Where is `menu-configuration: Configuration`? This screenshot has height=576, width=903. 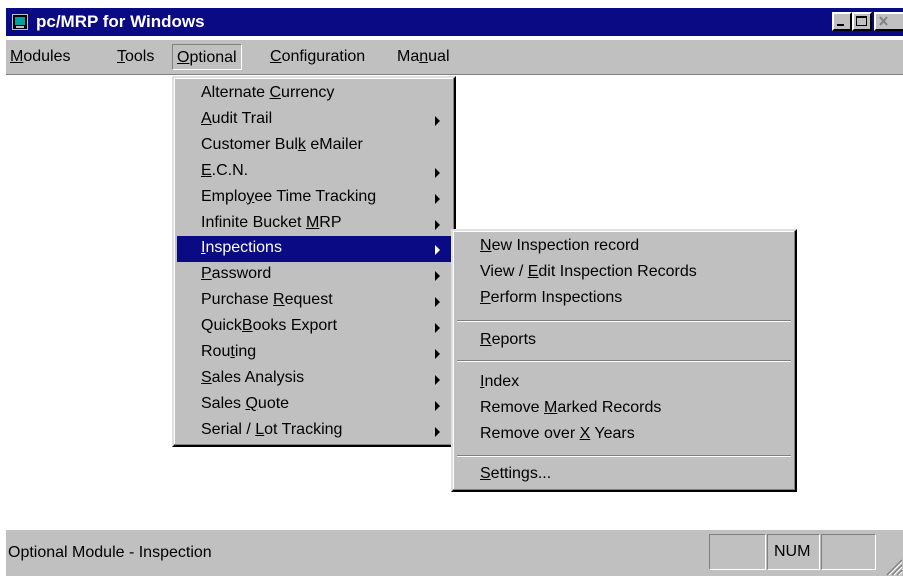
menu-configuration: Configuration is located at coordinates (317, 57).